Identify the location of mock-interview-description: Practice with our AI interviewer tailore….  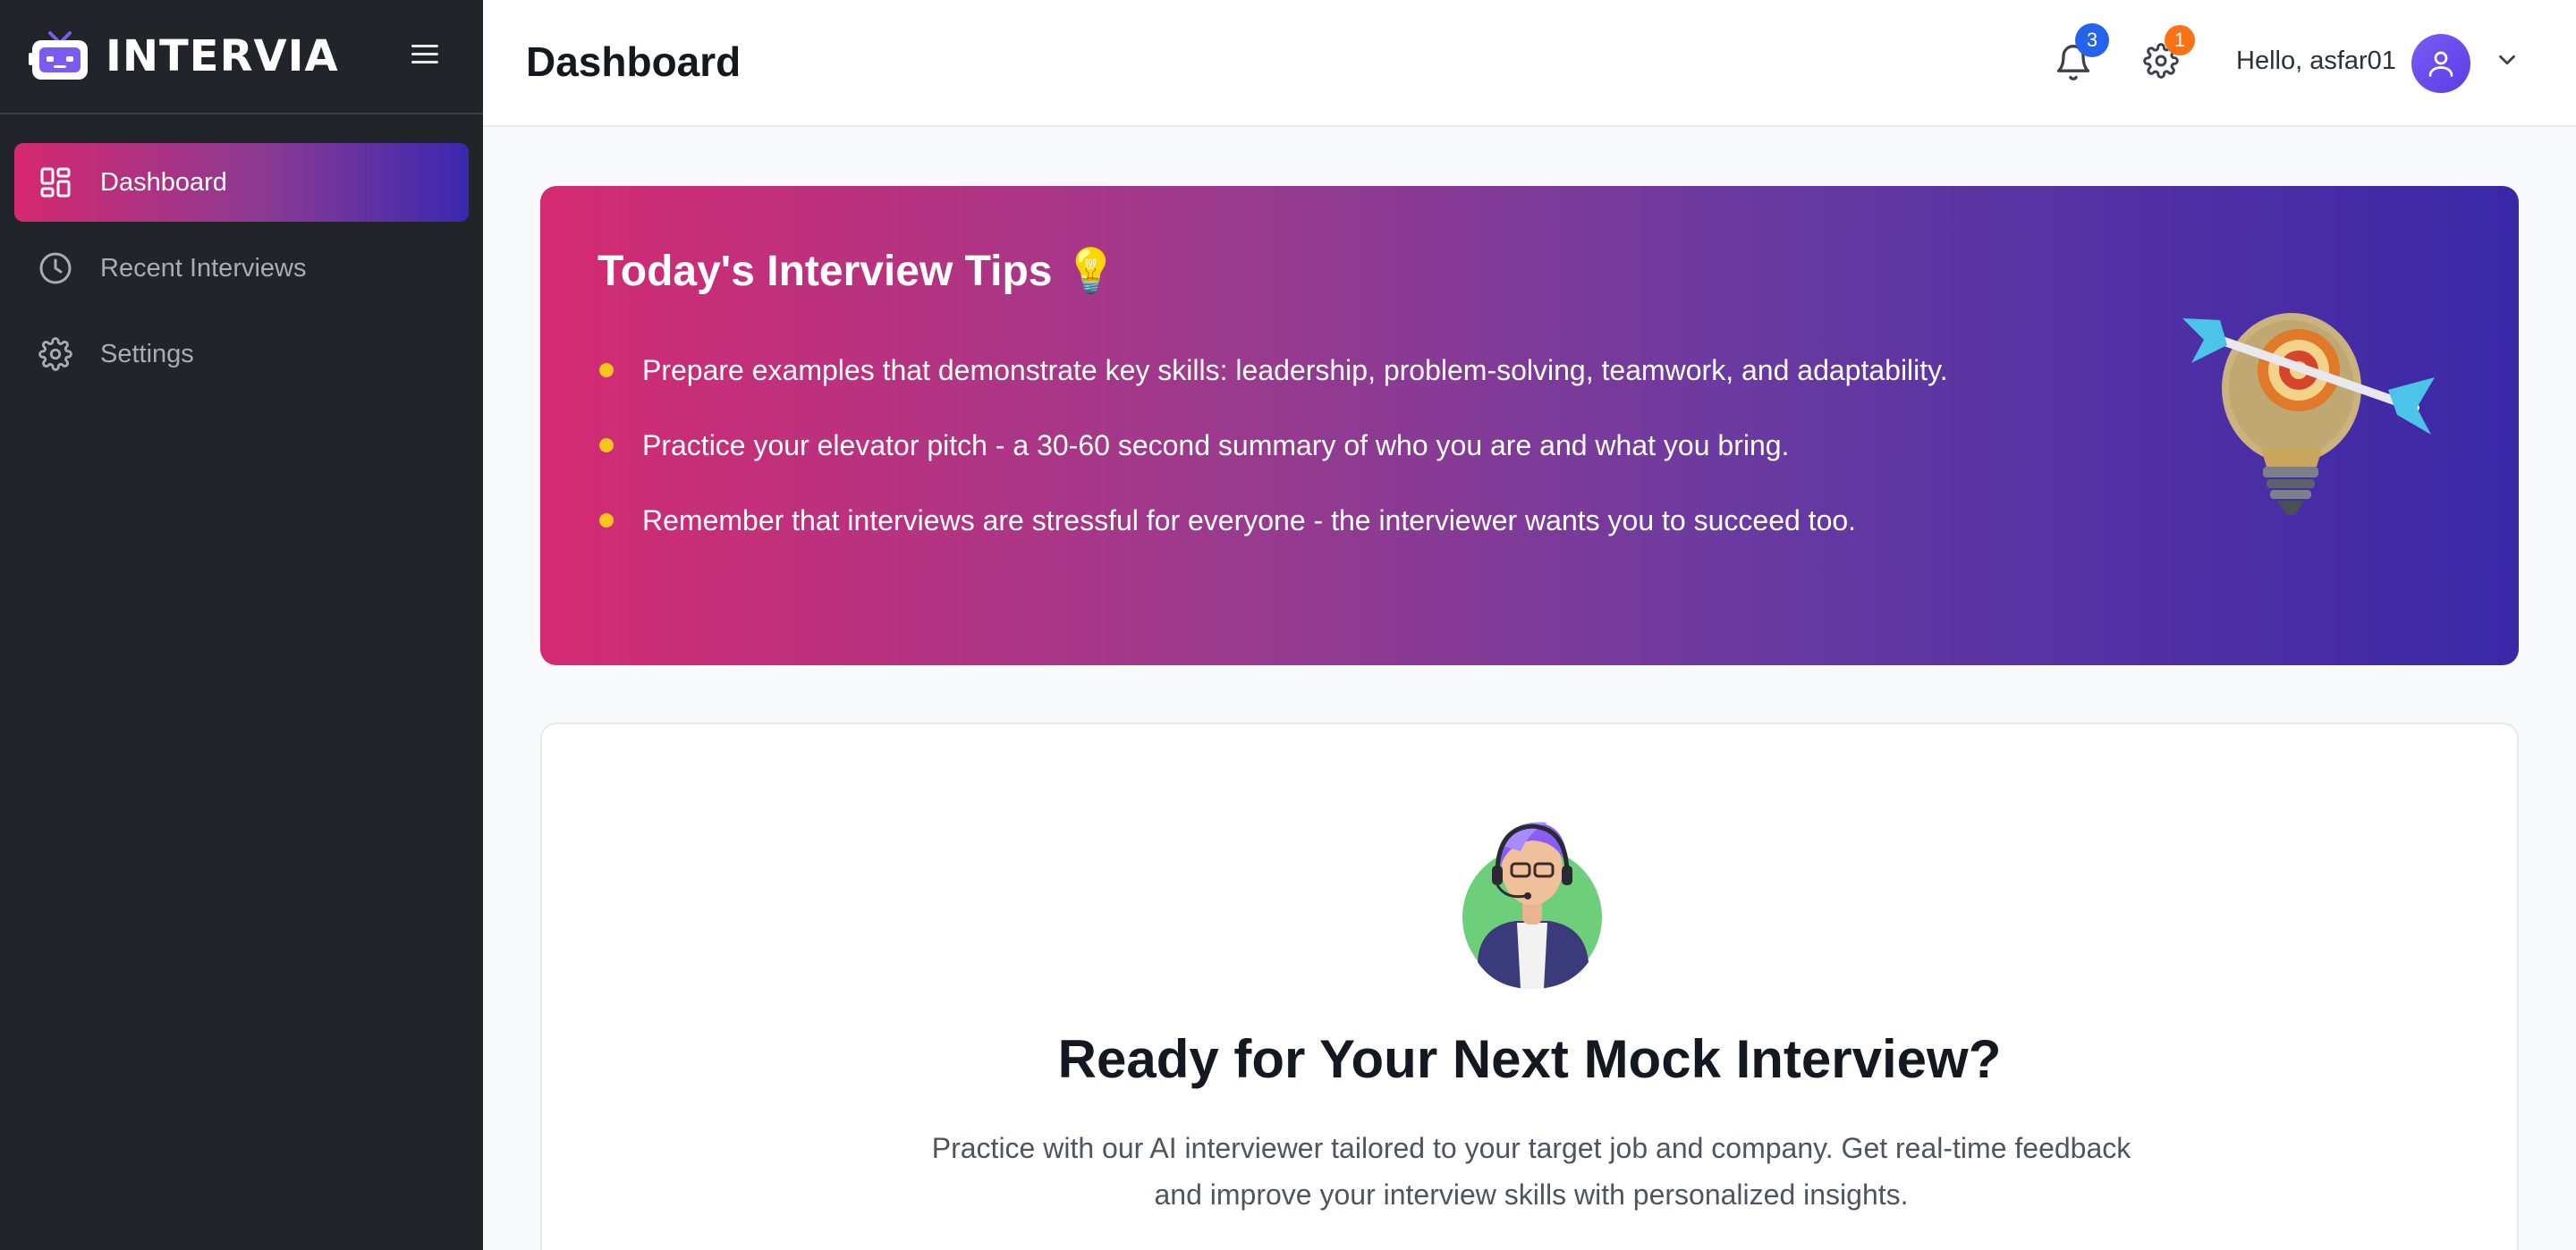
(1531, 1171).